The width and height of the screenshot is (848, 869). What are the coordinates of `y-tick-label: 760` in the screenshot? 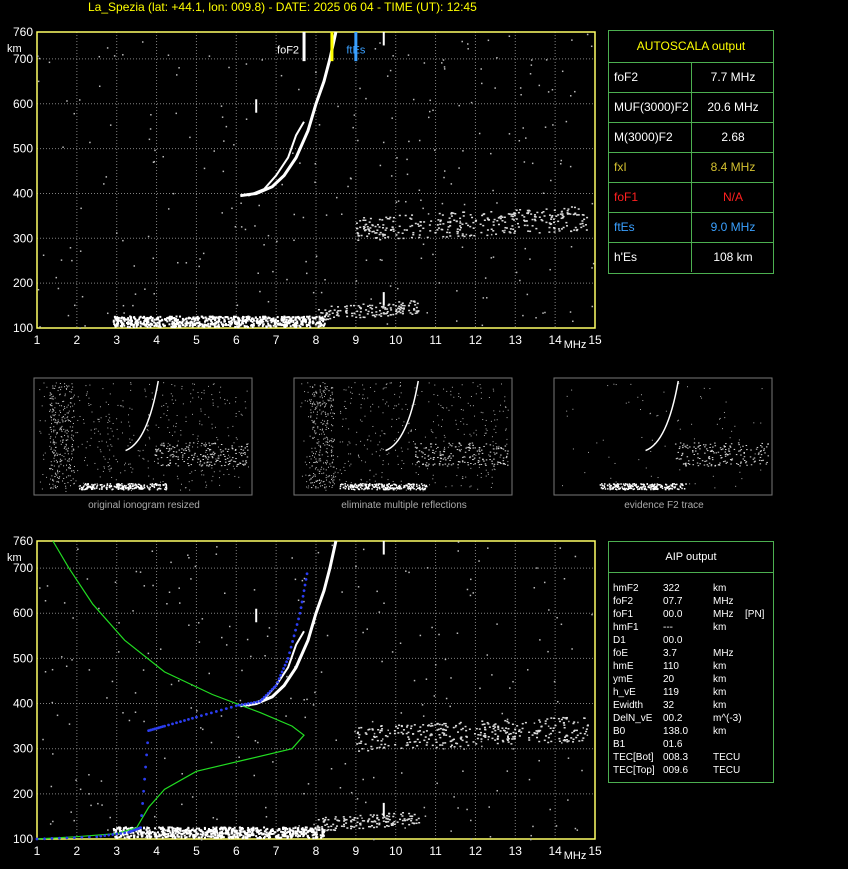 It's located at (23, 32).